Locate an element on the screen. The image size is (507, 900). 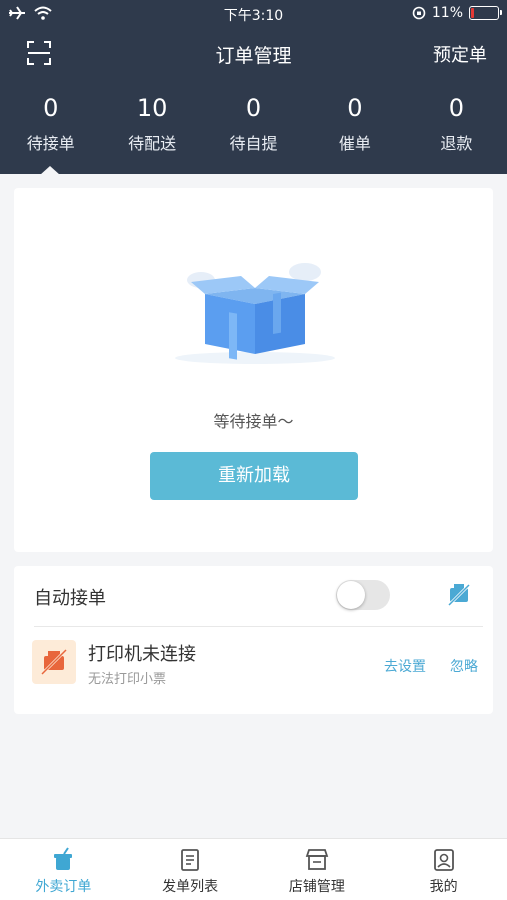
divider is located at coordinates (258, 626).